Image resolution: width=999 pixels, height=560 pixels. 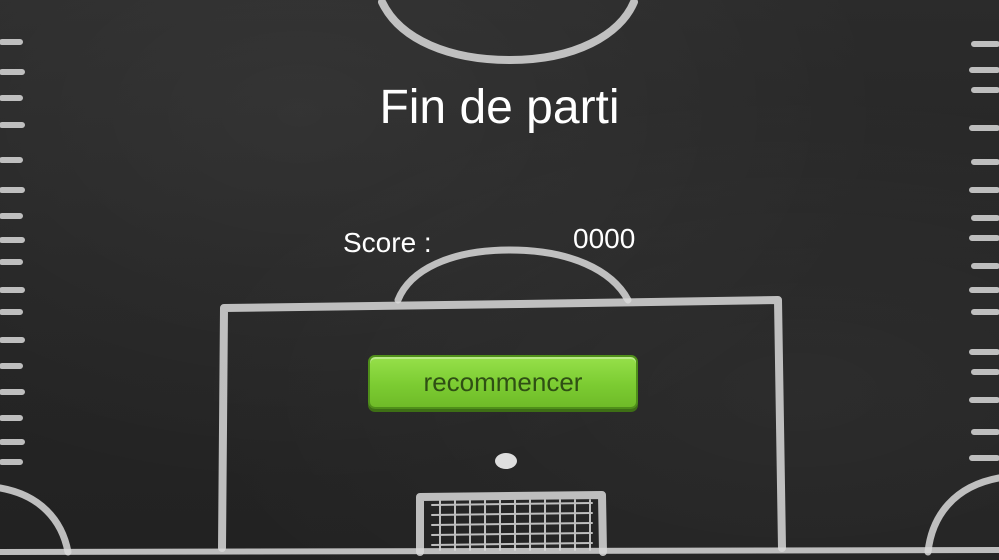 What do you see at coordinates (508, 32) in the screenshot?
I see `center-circle-arc` at bounding box center [508, 32].